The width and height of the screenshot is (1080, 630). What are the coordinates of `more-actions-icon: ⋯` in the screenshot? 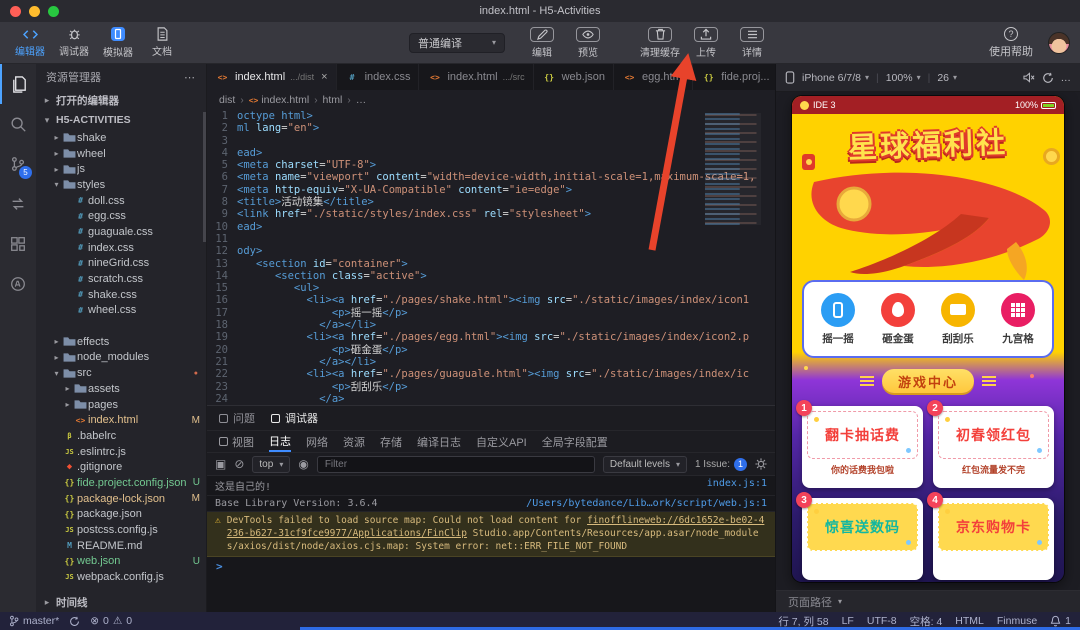 It's located at (190, 77).